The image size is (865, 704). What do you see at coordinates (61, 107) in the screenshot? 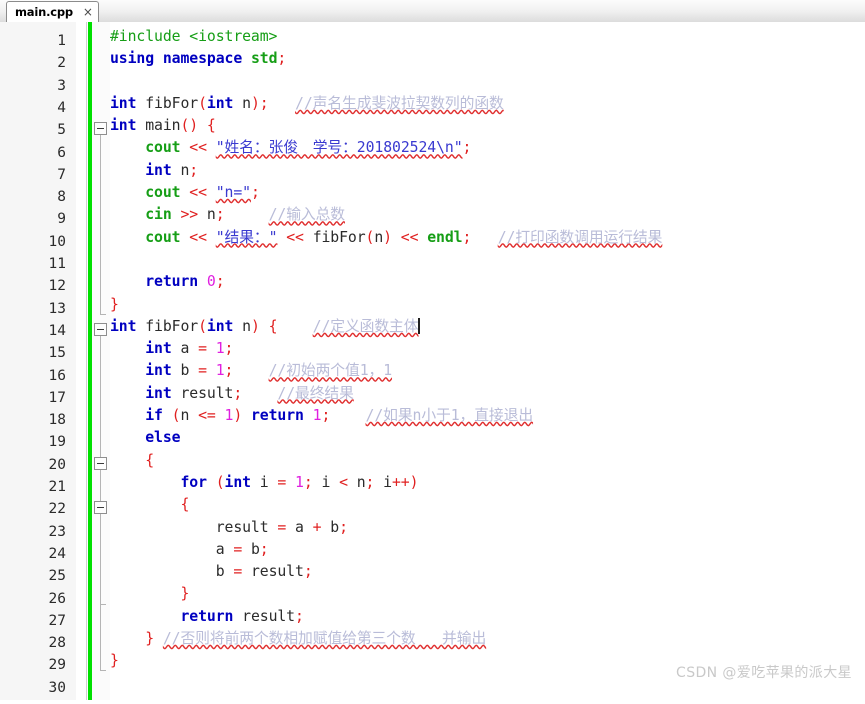
I see `line-number: 4` at bounding box center [61, 107].